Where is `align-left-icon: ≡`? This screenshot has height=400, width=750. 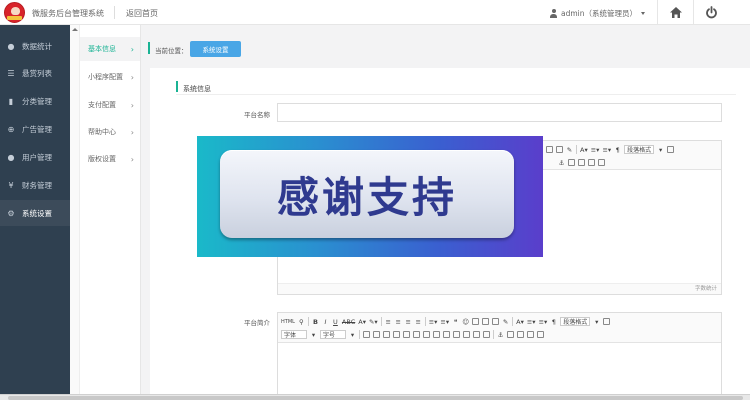 align-left-icon: ≡ is located at coordinates (388, 321).